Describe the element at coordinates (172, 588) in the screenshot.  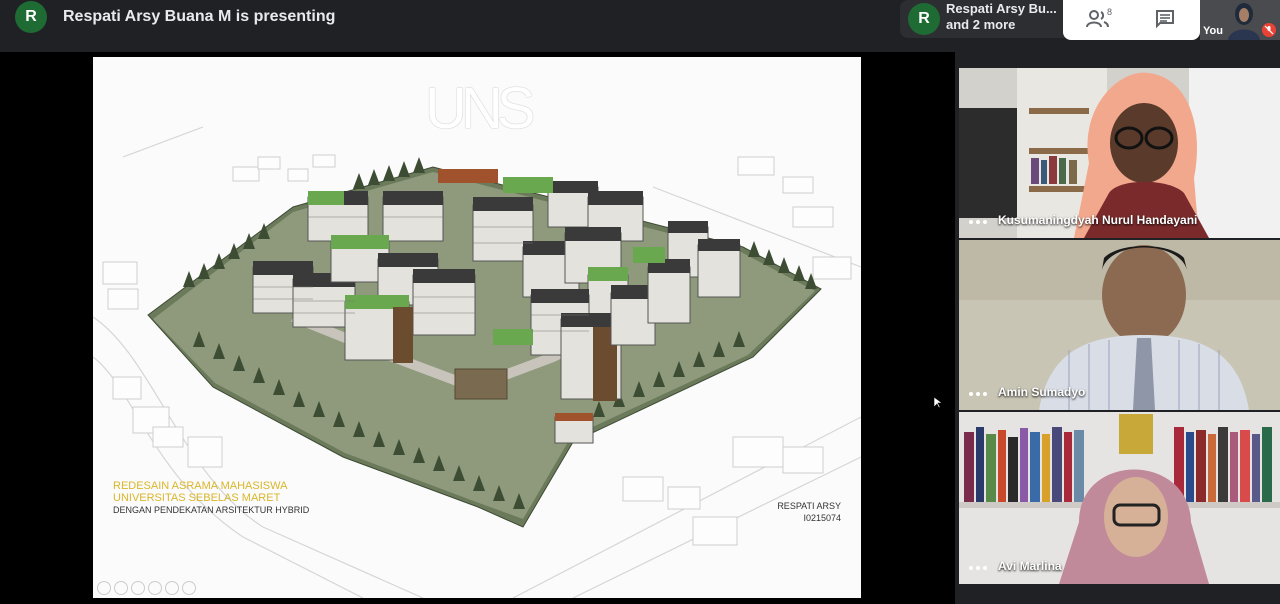
I see `zoom-icon` at that location.